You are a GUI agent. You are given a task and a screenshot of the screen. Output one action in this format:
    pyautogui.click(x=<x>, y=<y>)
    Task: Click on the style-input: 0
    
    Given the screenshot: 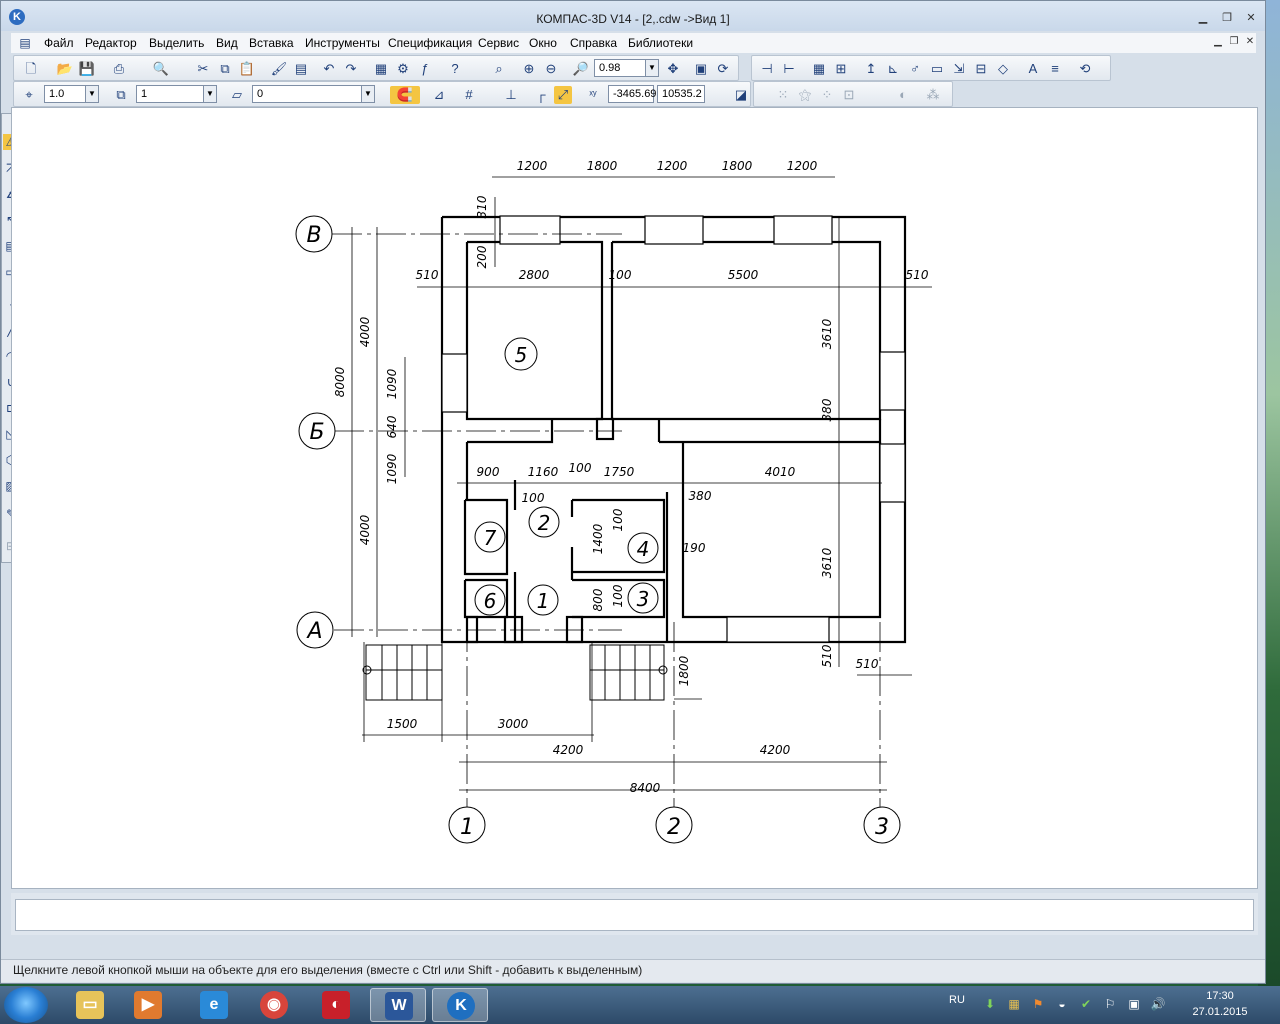 What is the action you would take?
    pyautogui.click(x=307, y=94)
    